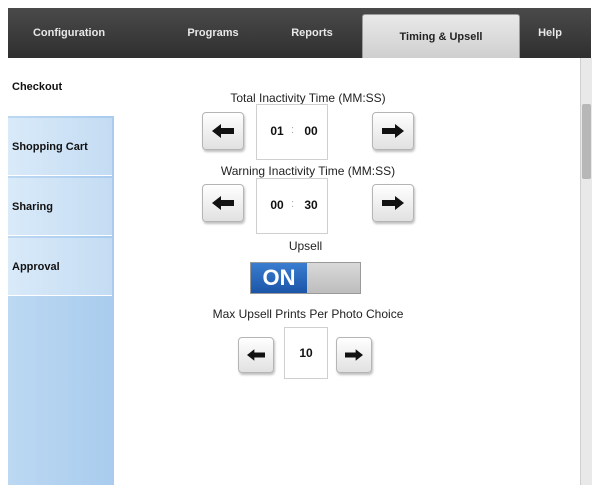  What do you see at coordinates (550, 33) in the screenshot?
I see `tab-help: Help` at bounding box center [550, 33].